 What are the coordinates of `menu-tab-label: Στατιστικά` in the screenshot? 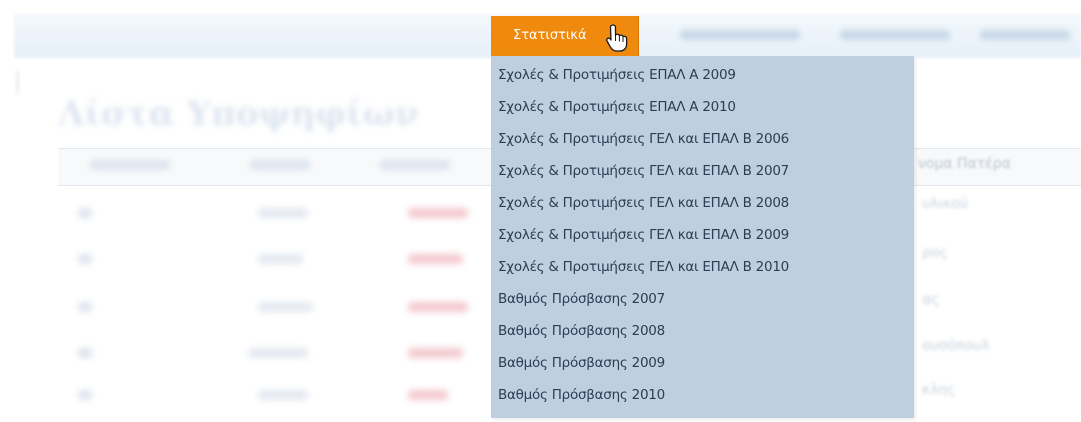 It's located at (550, 35).